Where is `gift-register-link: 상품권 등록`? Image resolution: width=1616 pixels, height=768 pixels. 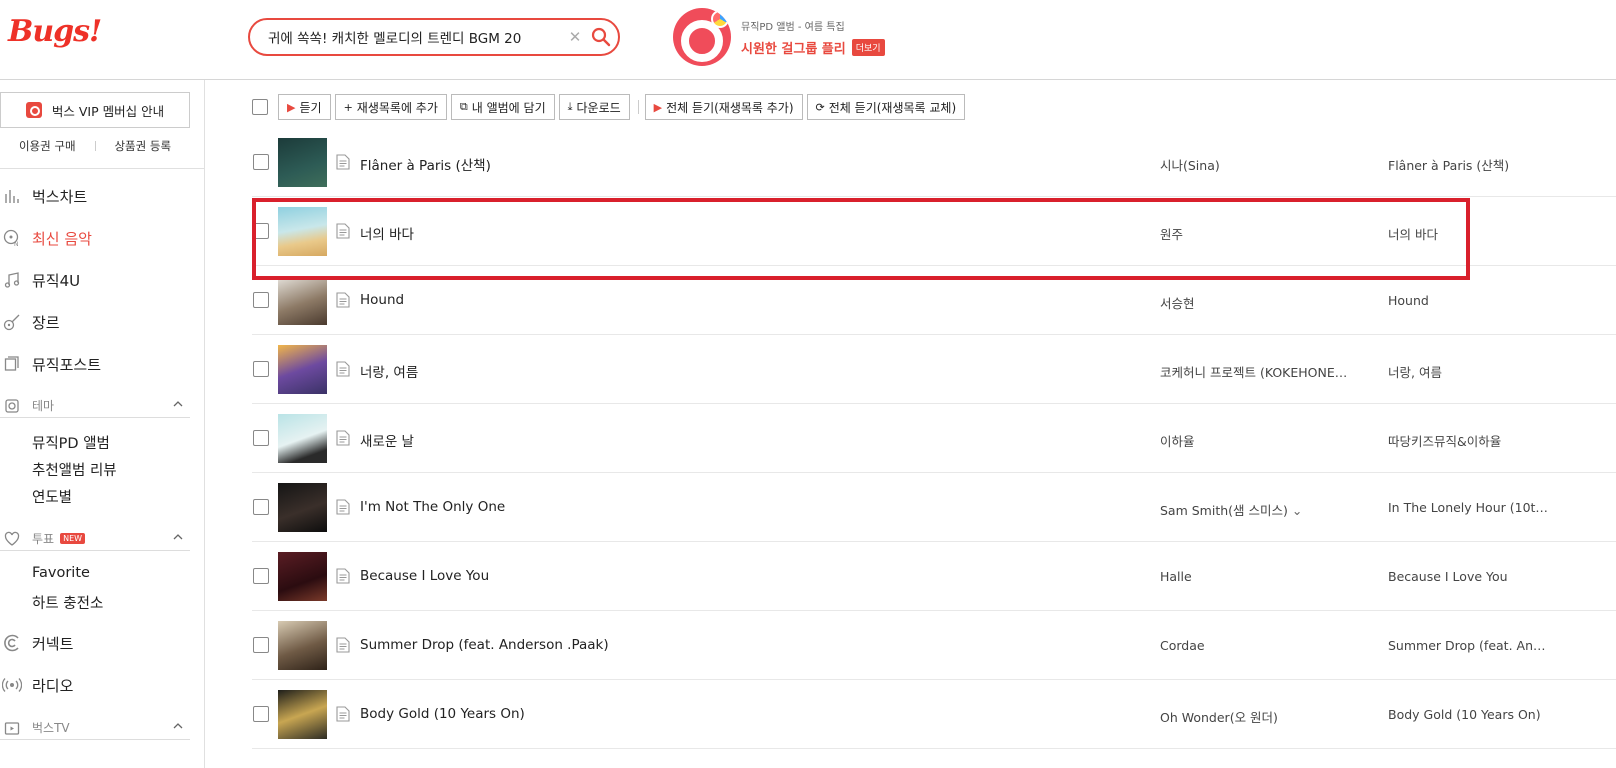
gift-register-link: 상품권 등록 is located at coordinates (143, 146).